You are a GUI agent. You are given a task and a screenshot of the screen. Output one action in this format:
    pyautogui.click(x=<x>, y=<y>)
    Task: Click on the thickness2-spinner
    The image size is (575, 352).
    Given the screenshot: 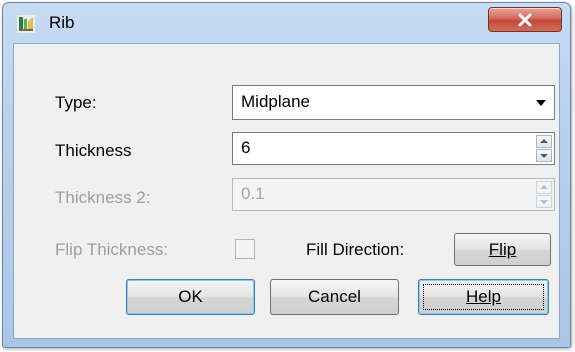 What is the action you would take?
    pyautogui.click(x=544, y=194)
    